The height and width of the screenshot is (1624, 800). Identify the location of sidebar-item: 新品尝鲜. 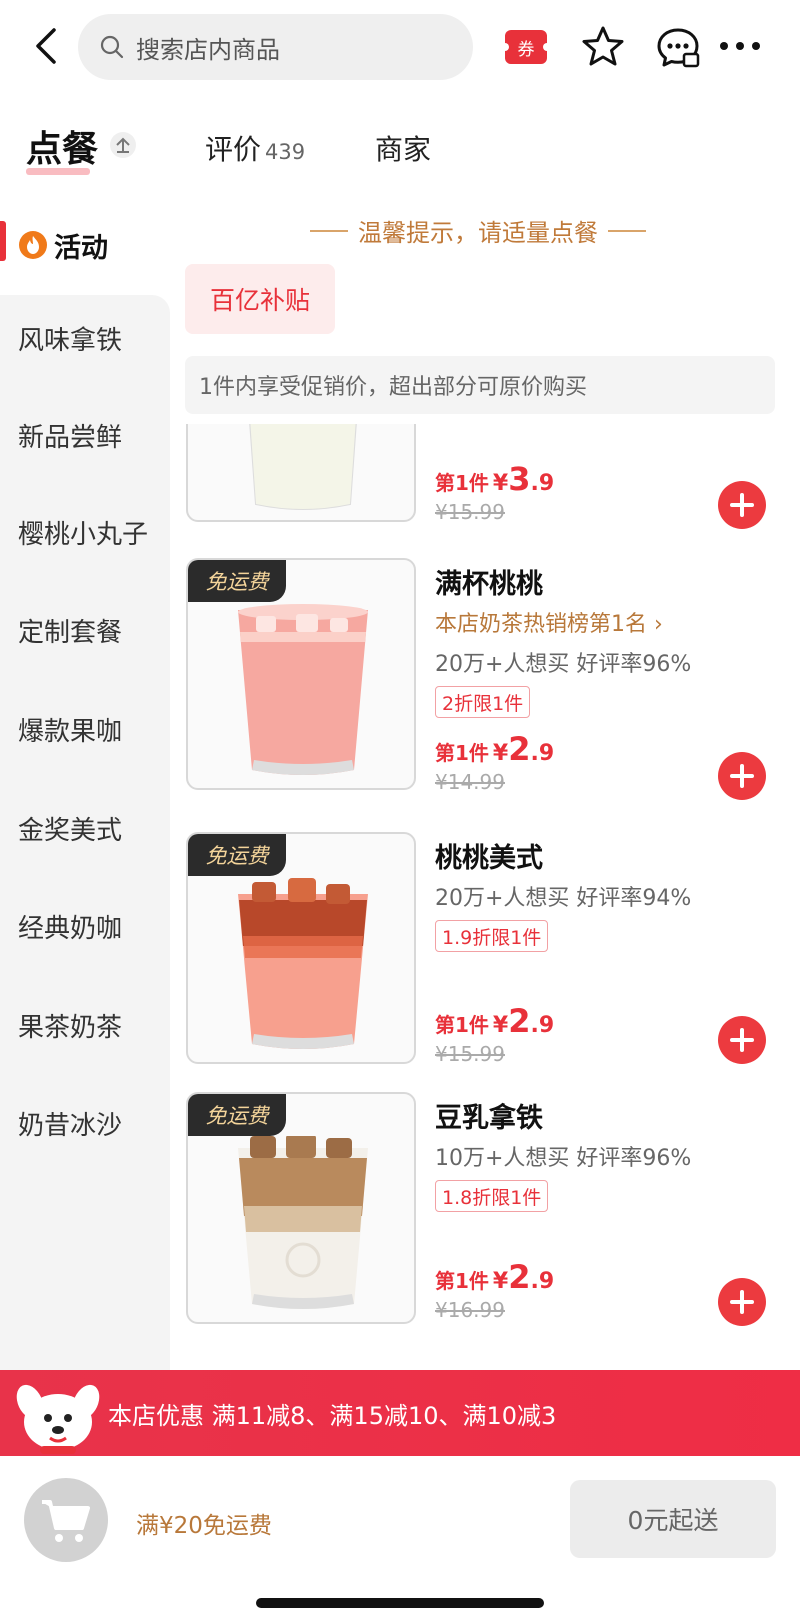
(70, 435).